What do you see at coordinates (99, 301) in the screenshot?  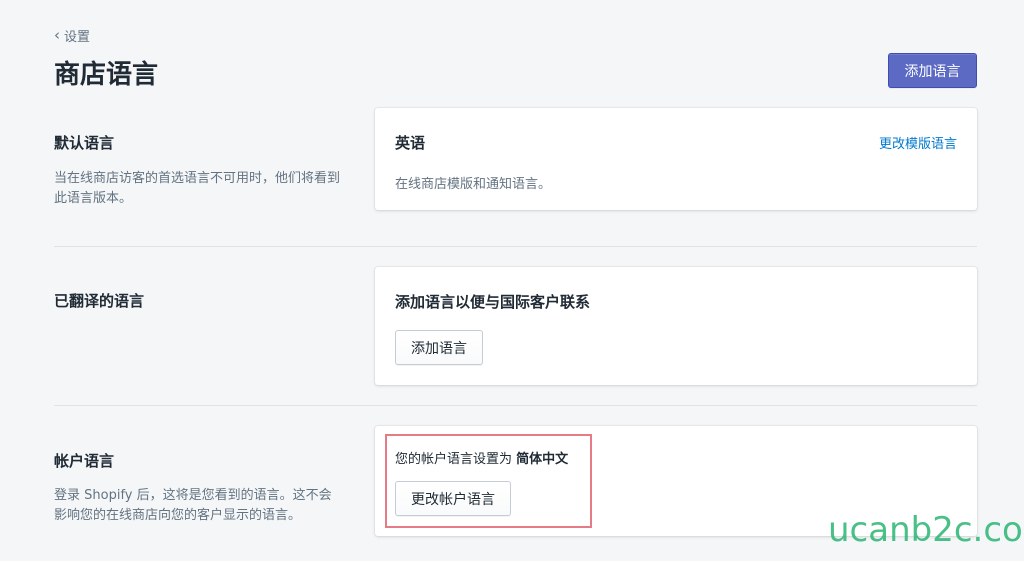 I see `translated-languages-title: 已翻译的语言` at bounding box center [99, 301].